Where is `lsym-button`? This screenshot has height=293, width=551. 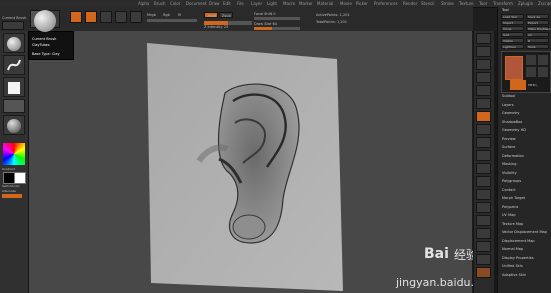 lsym-button is located at coordinates (483, 155).